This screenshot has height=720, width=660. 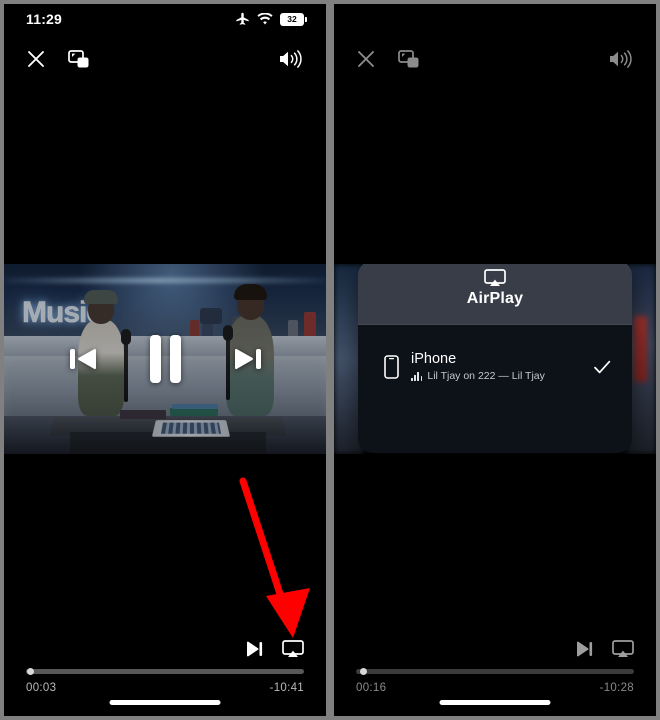 What do you see at coordinates (44, 19) in the screenshot?
I see `status-bar-time: 11:29` at bounding box center [44, 19].